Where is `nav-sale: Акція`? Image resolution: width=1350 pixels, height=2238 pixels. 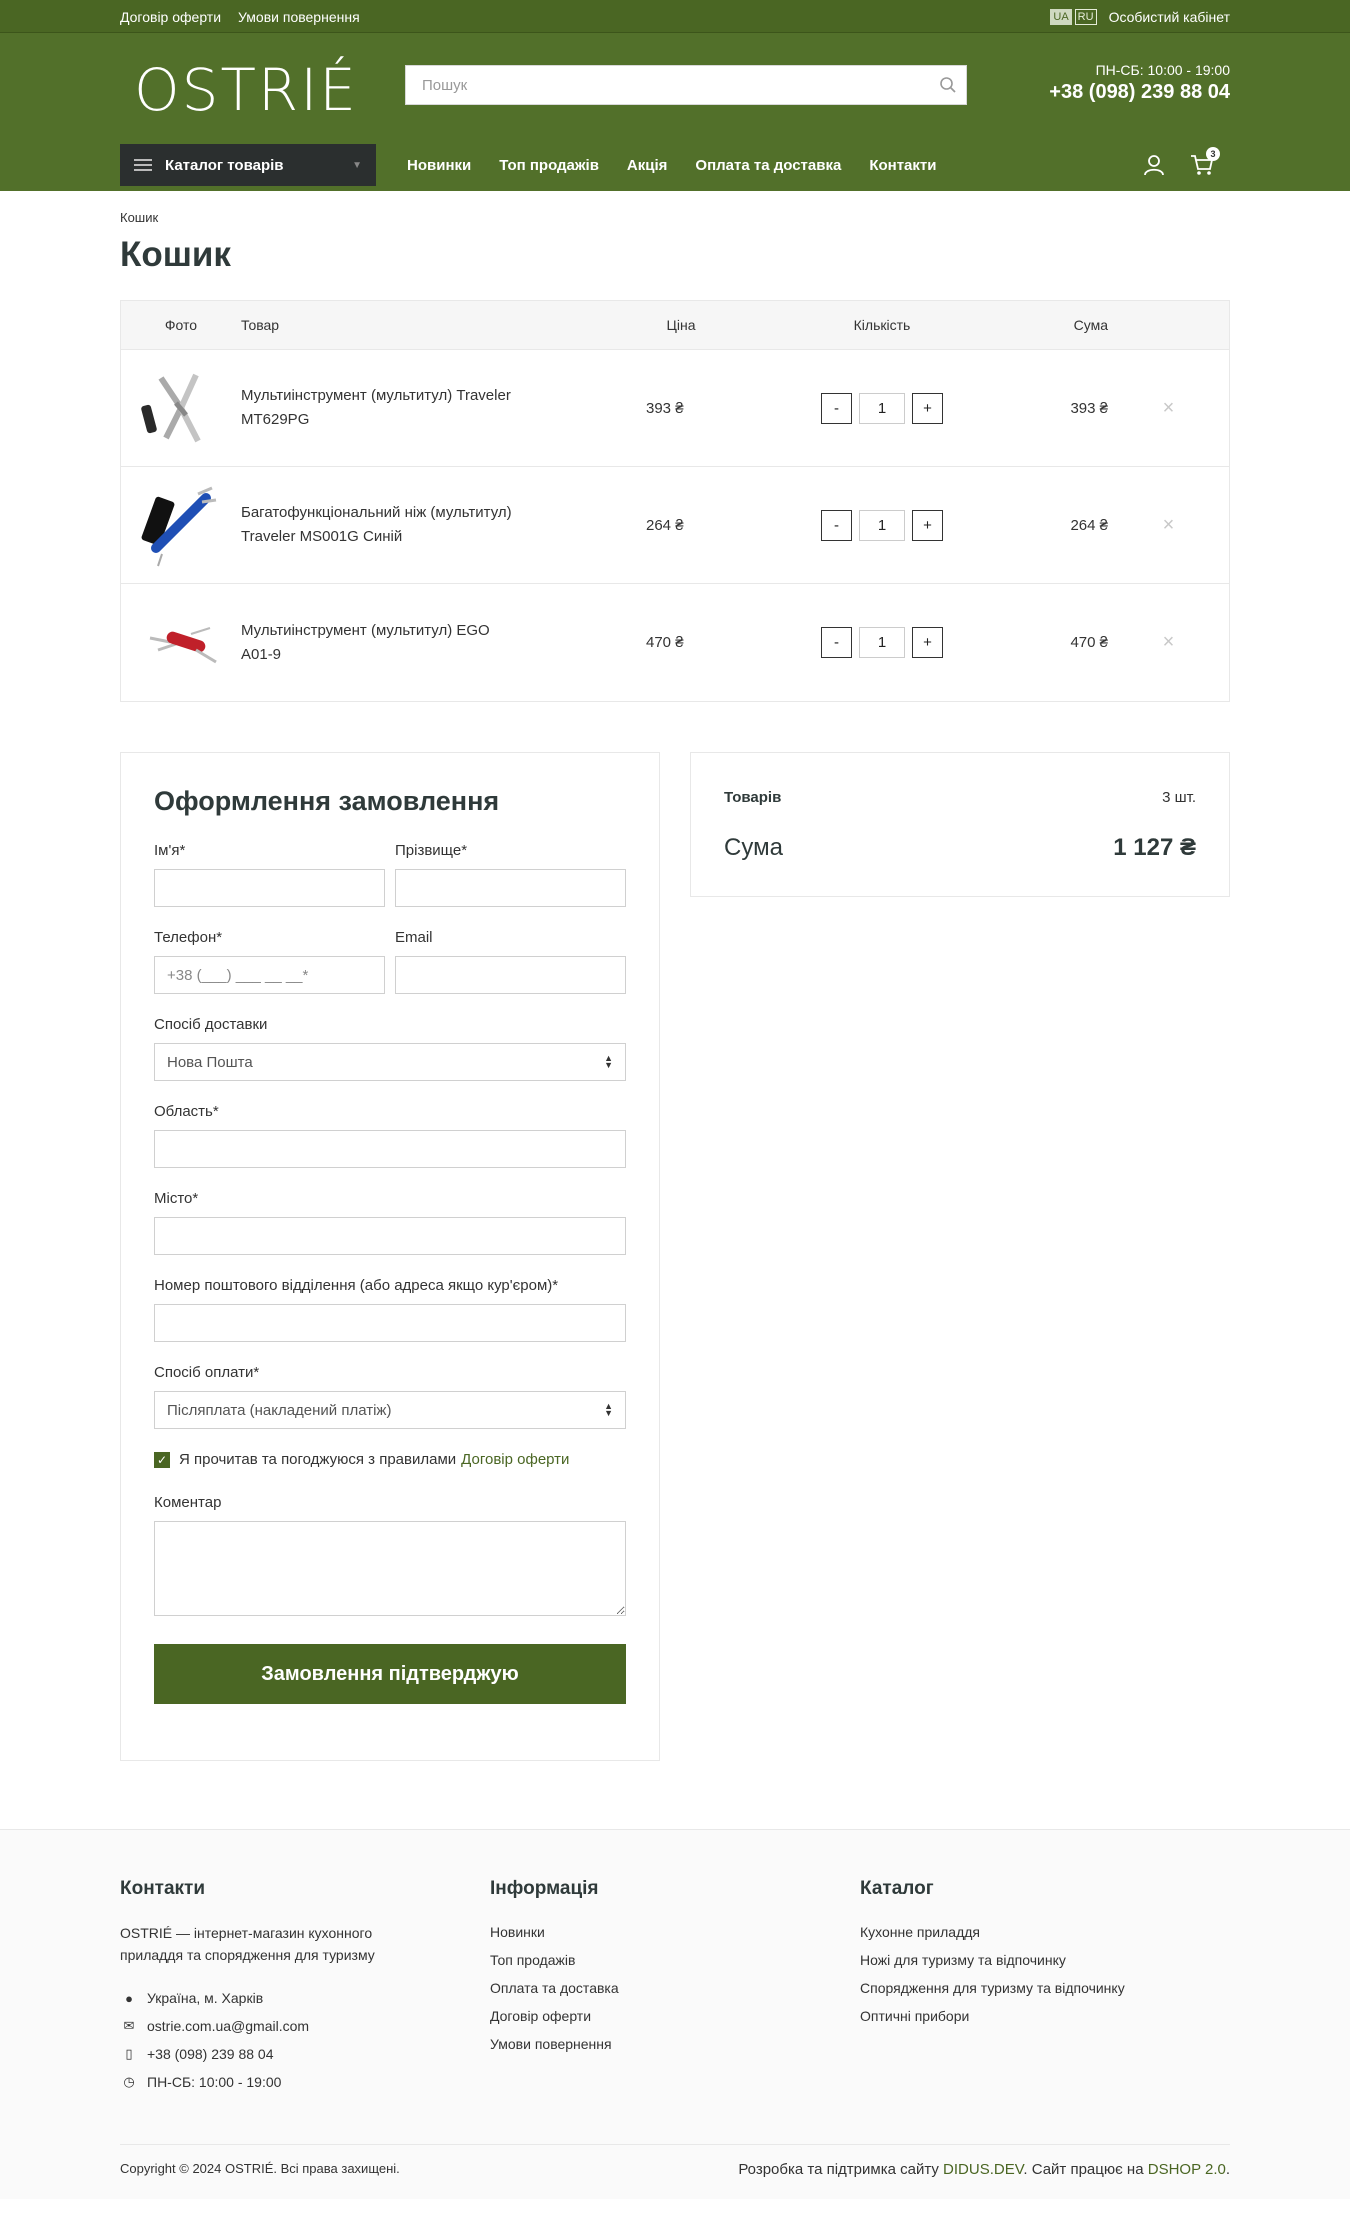 nav-sale: Акція is located at coordinates (647, 165).